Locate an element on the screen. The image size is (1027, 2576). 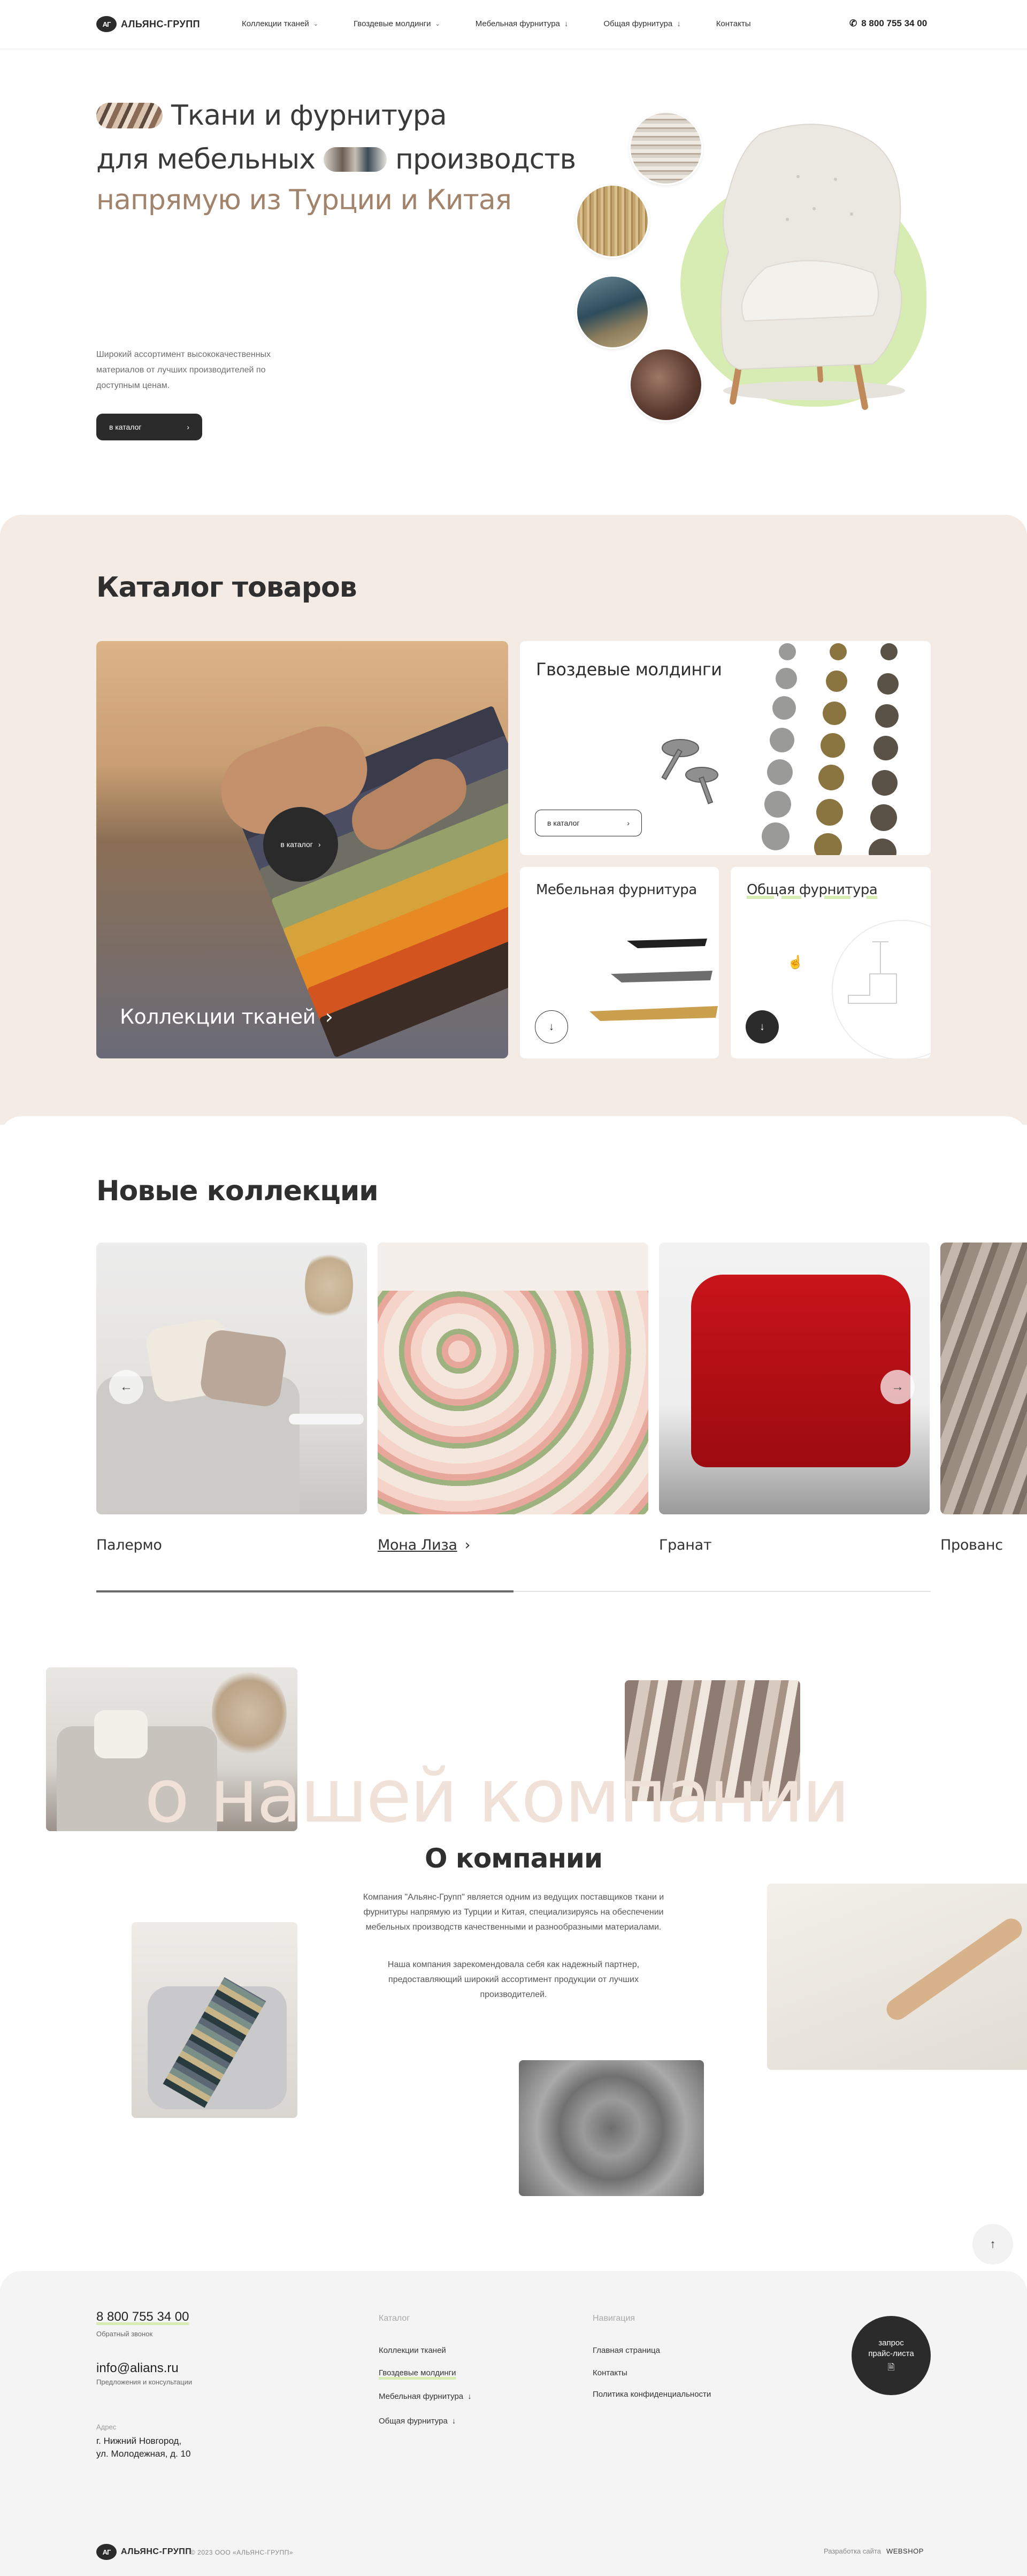
hero-line-1-text: Ткани и фурнитура is located at coordinates (309, 116).